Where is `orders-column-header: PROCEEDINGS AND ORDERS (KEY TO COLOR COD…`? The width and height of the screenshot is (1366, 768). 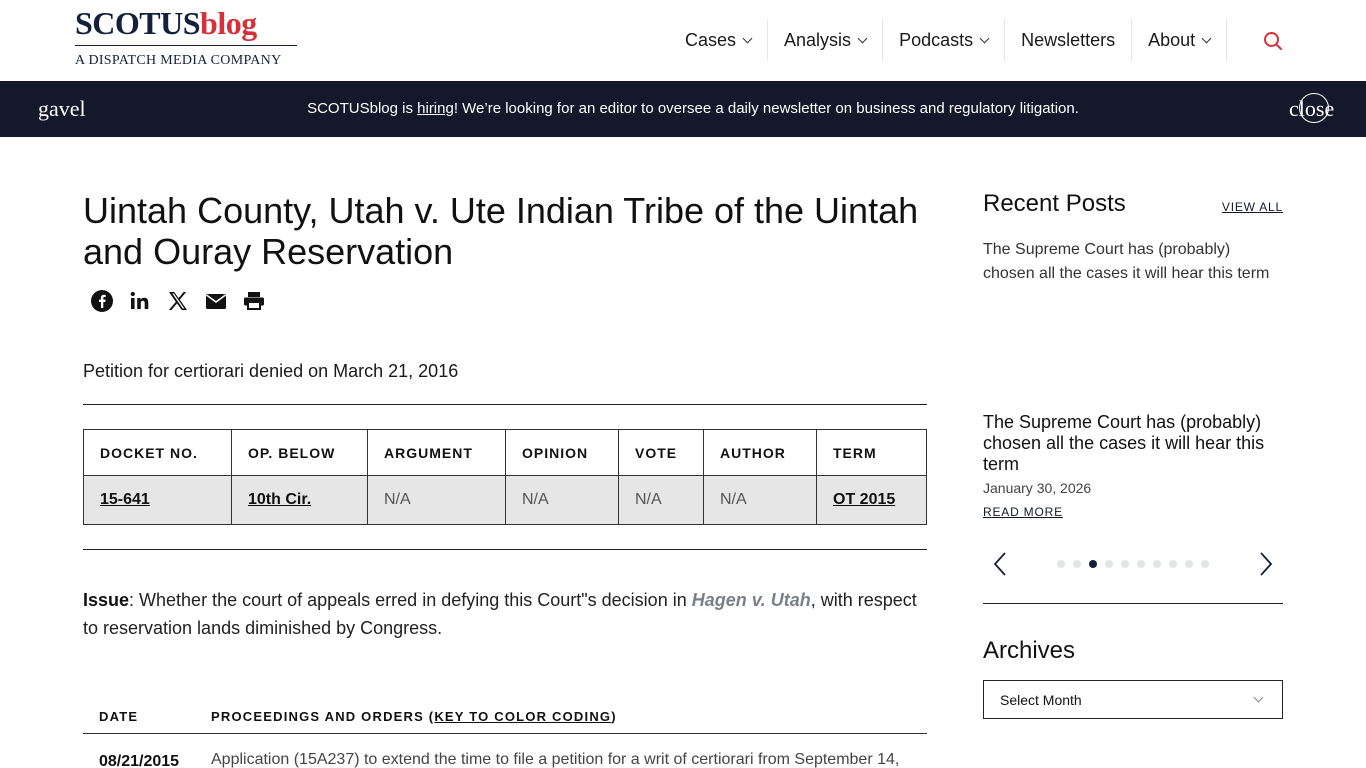 orders-column-header: PROCEEDINGS AND ORDERS (KEY TO COLOR COD… is located at coordinates (414, 716).